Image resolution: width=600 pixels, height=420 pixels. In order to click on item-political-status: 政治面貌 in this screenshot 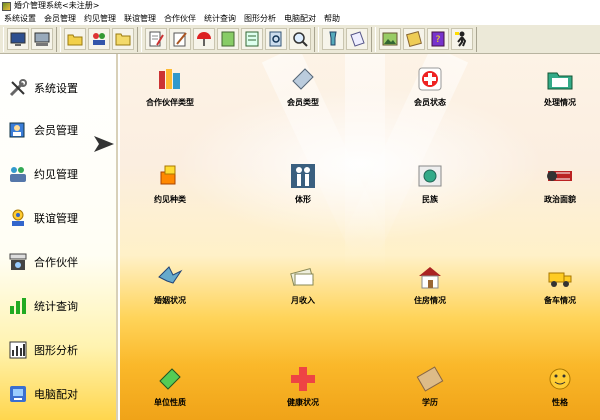, I will do `click(555, 186)`.